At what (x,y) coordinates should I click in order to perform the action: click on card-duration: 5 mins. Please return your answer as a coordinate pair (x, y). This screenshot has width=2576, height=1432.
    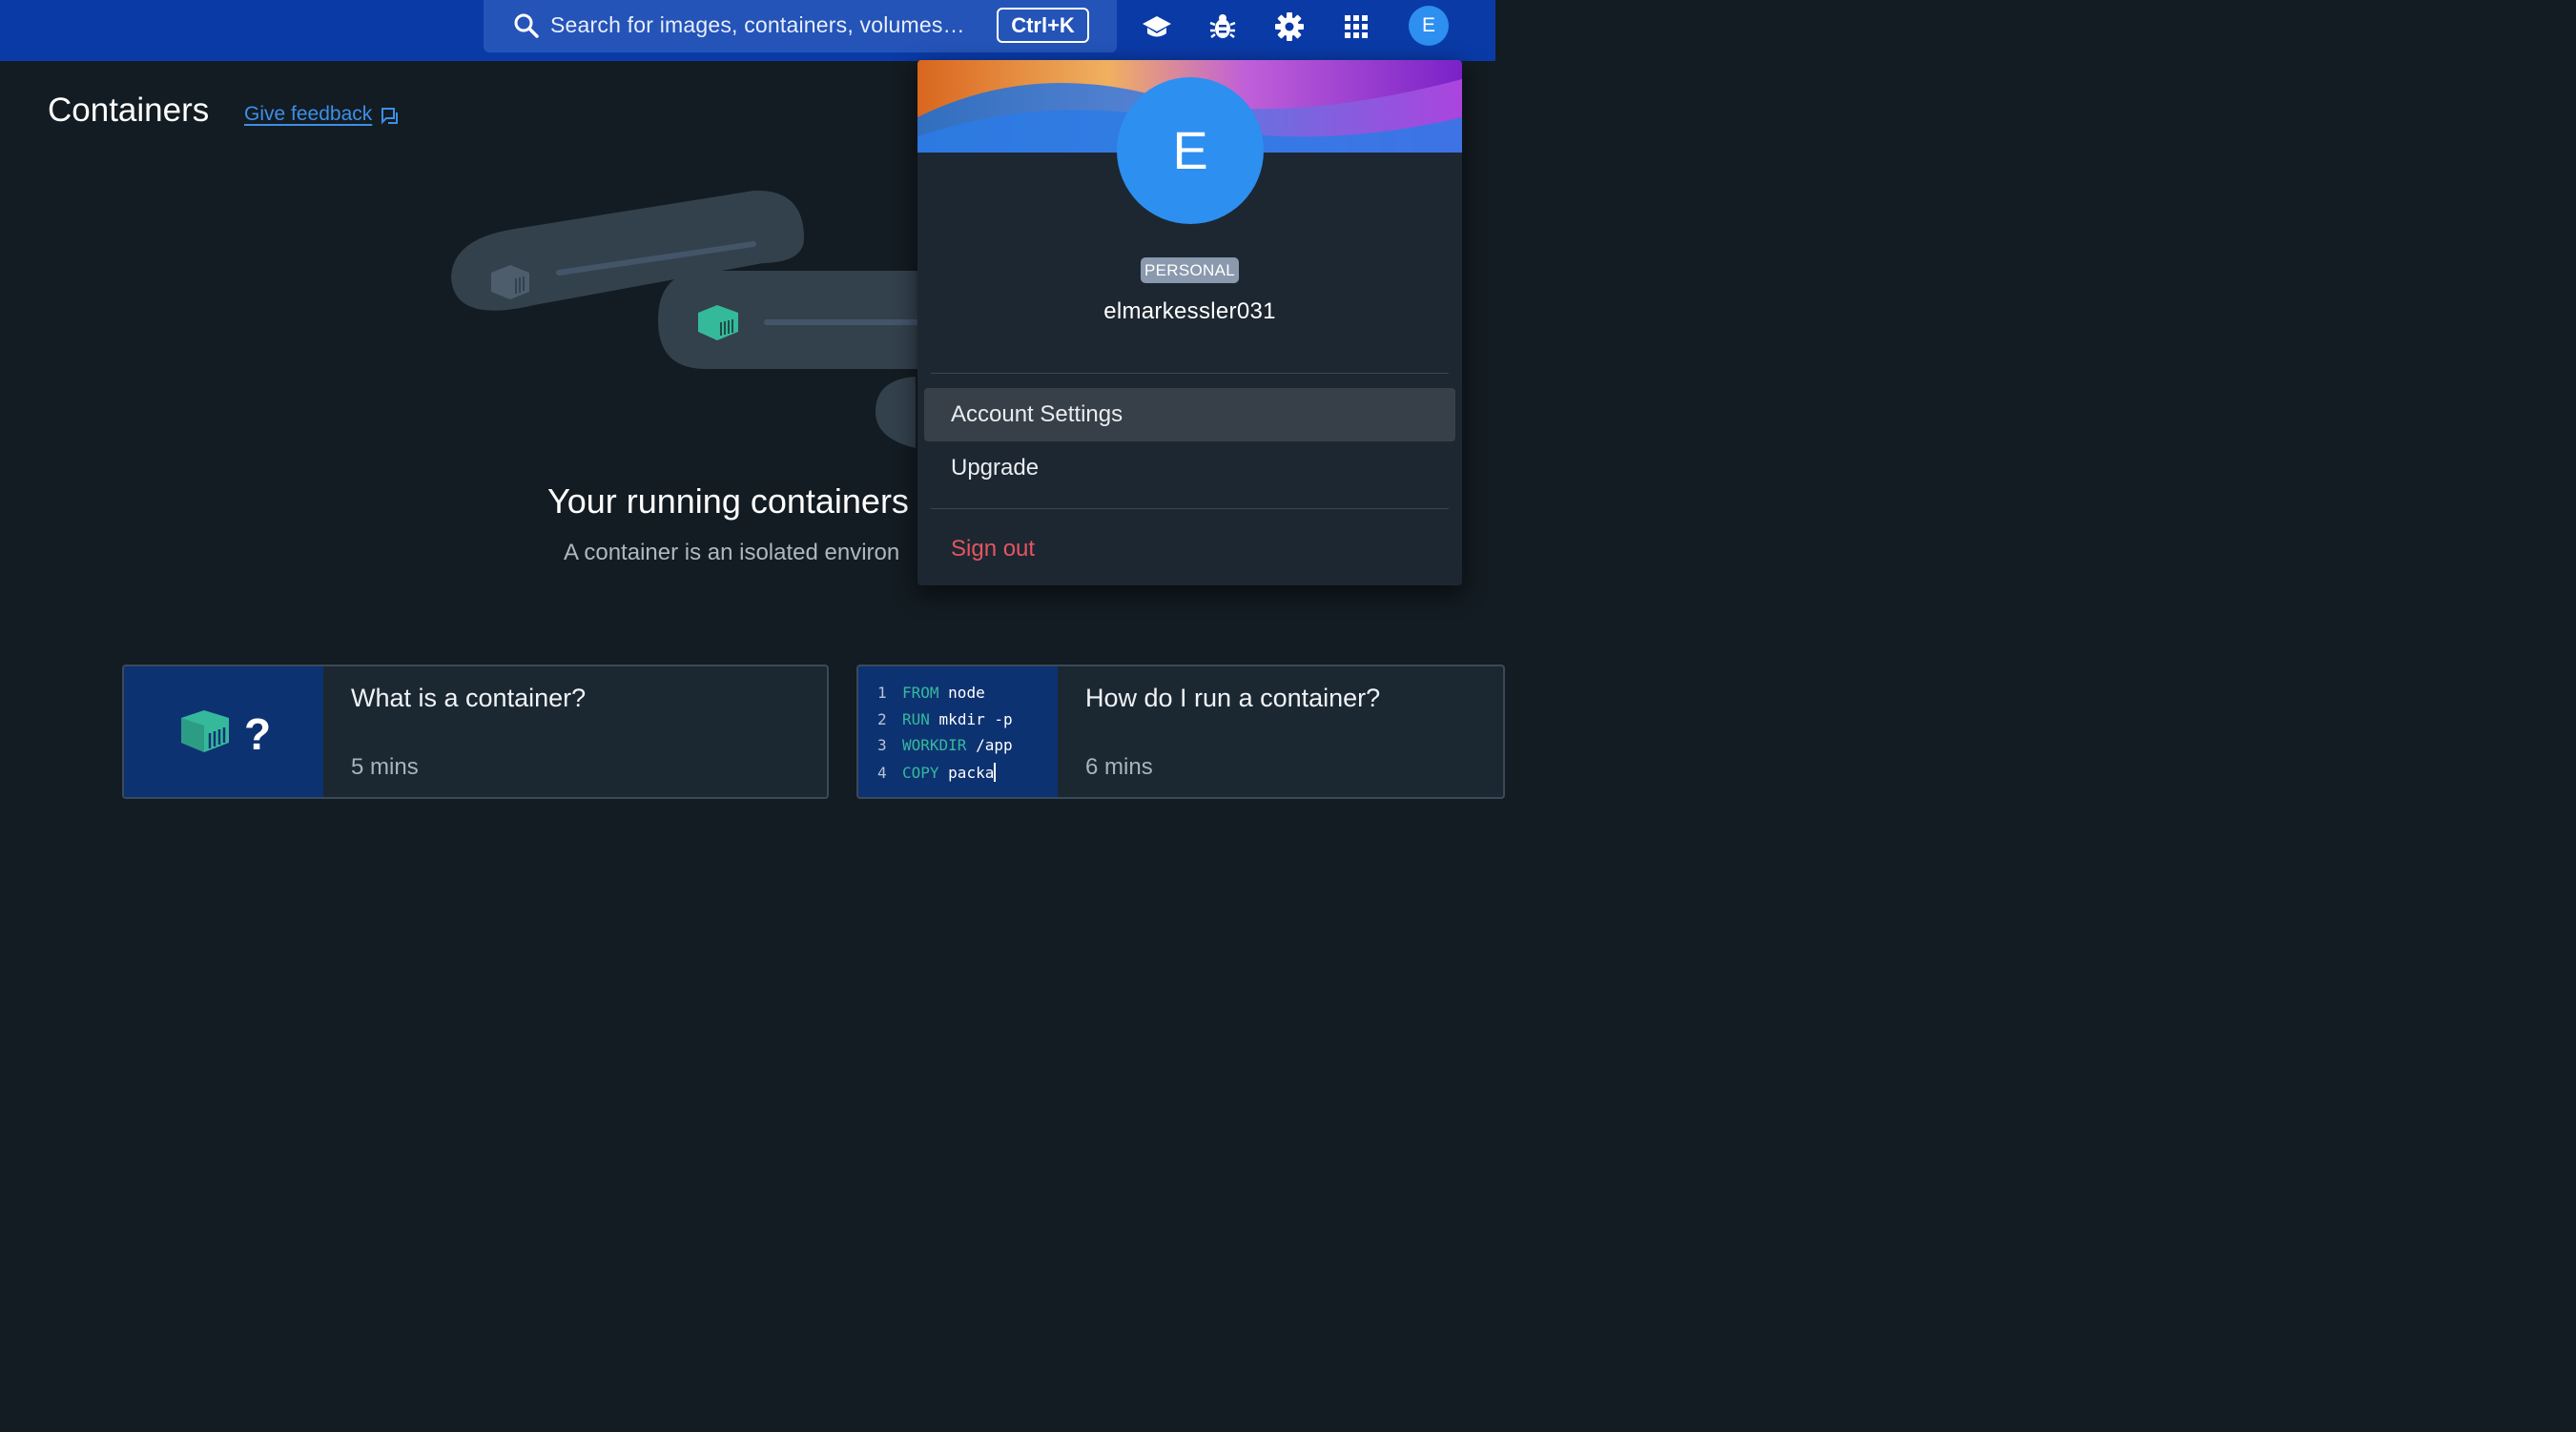
    Looking at the image, I should click on (385, 767).